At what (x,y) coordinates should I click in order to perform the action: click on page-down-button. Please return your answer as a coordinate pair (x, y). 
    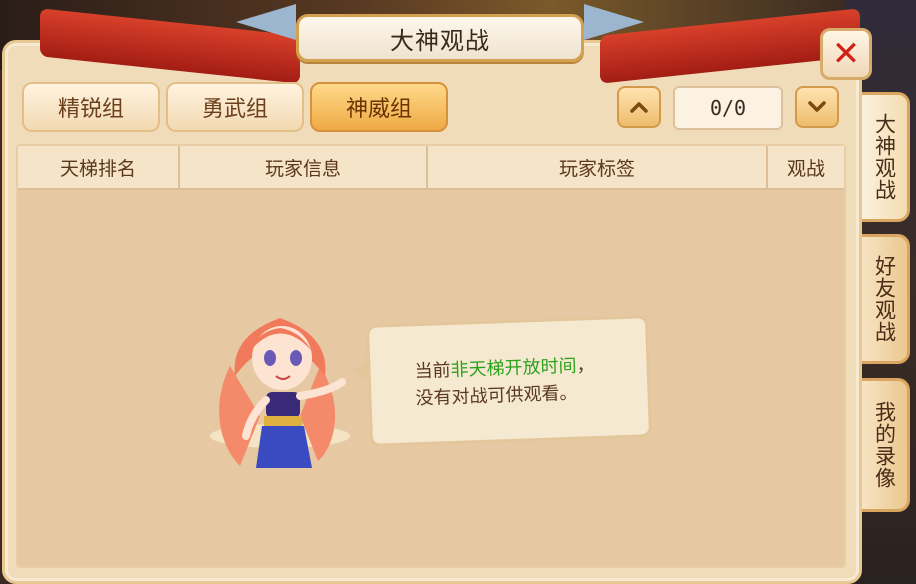
    Looking at the image, I should click on (817, 107).